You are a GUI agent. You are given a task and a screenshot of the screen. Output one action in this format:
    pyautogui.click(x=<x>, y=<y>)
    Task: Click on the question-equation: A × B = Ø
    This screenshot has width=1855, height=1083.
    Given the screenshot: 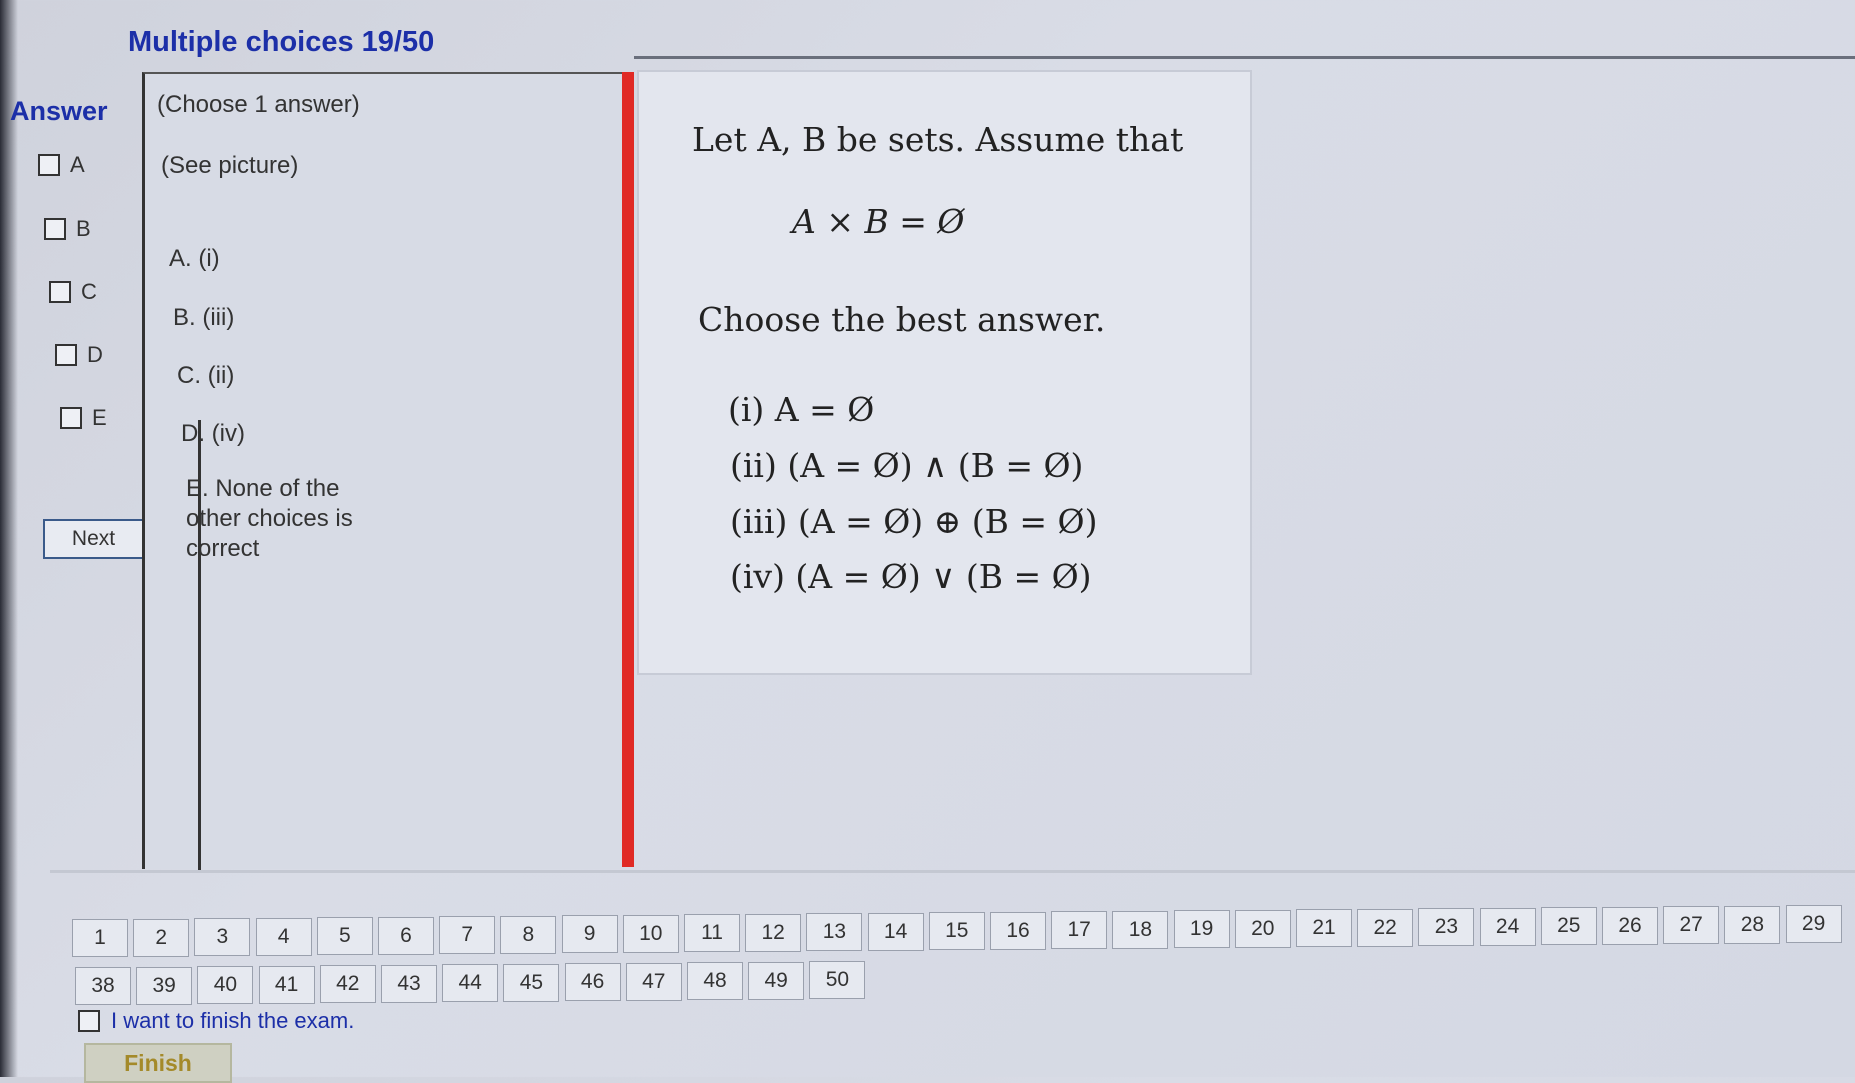 What is the action you would take?
    pyautogui.click(x=878, y=221)
    